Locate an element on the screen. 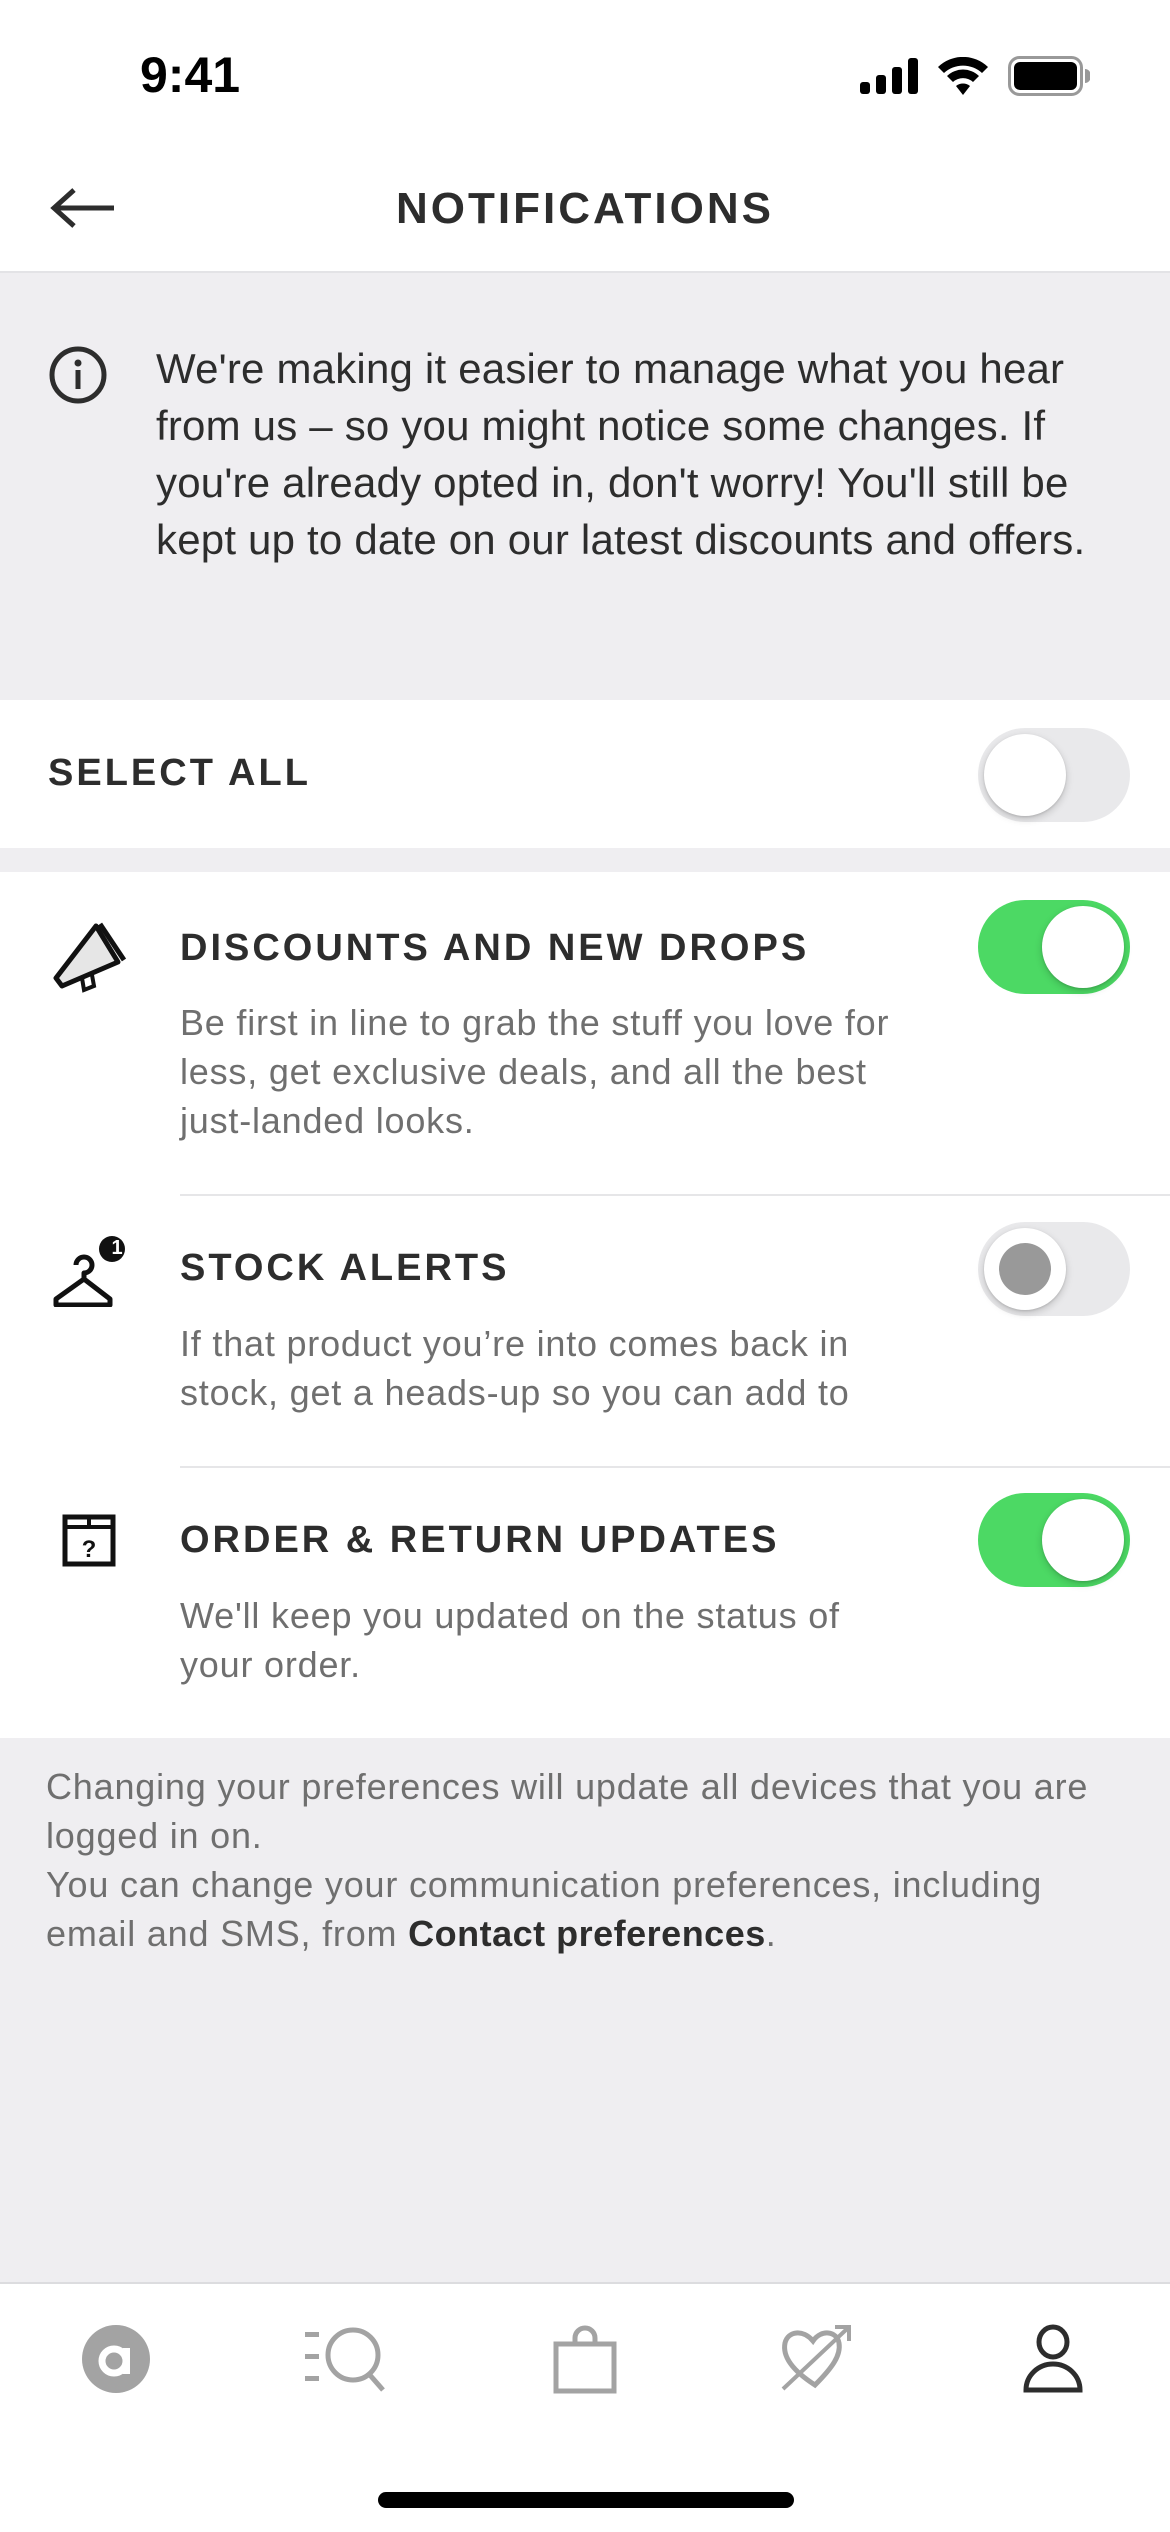  nav-header: NOTIFICATIONS is located at coordinates (585, 206).